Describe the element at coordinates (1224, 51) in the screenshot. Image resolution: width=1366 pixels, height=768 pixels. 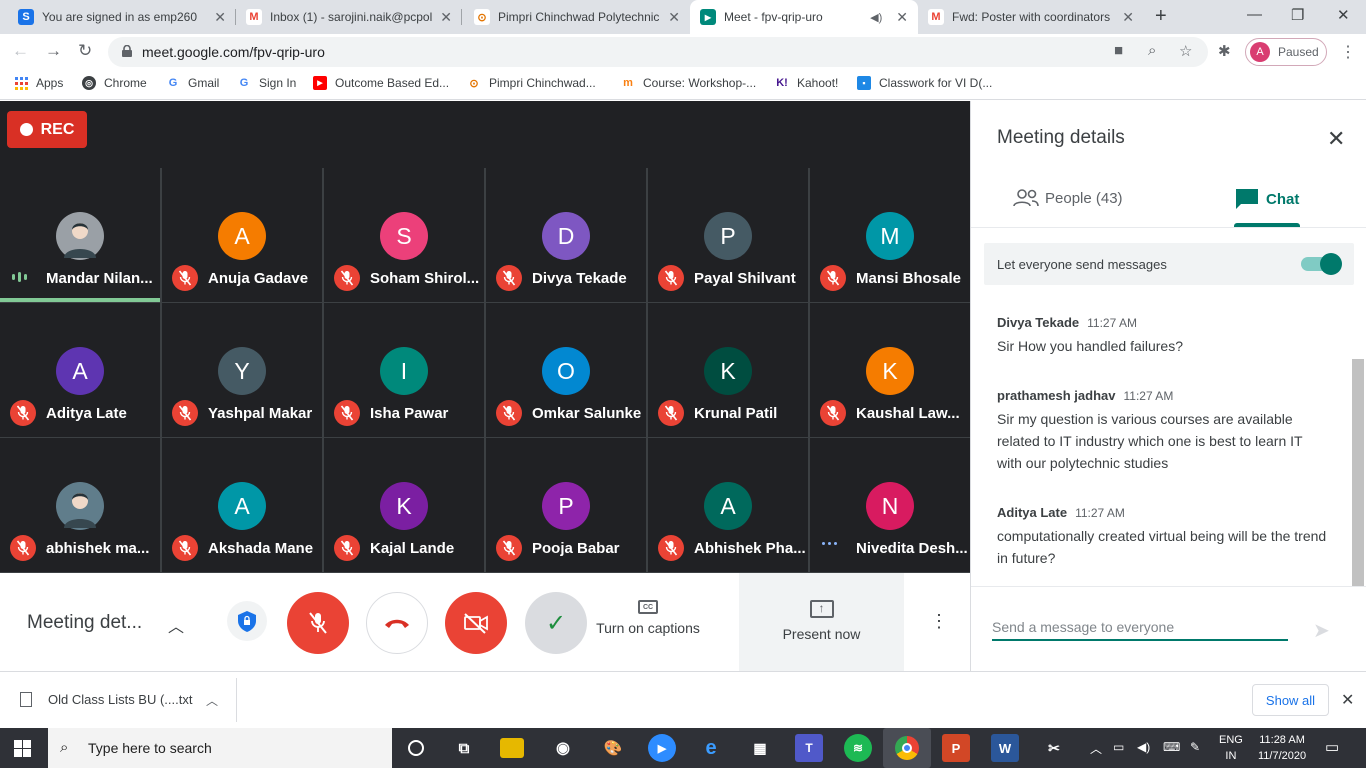
I see `extensions-icon: ✱` at that location.